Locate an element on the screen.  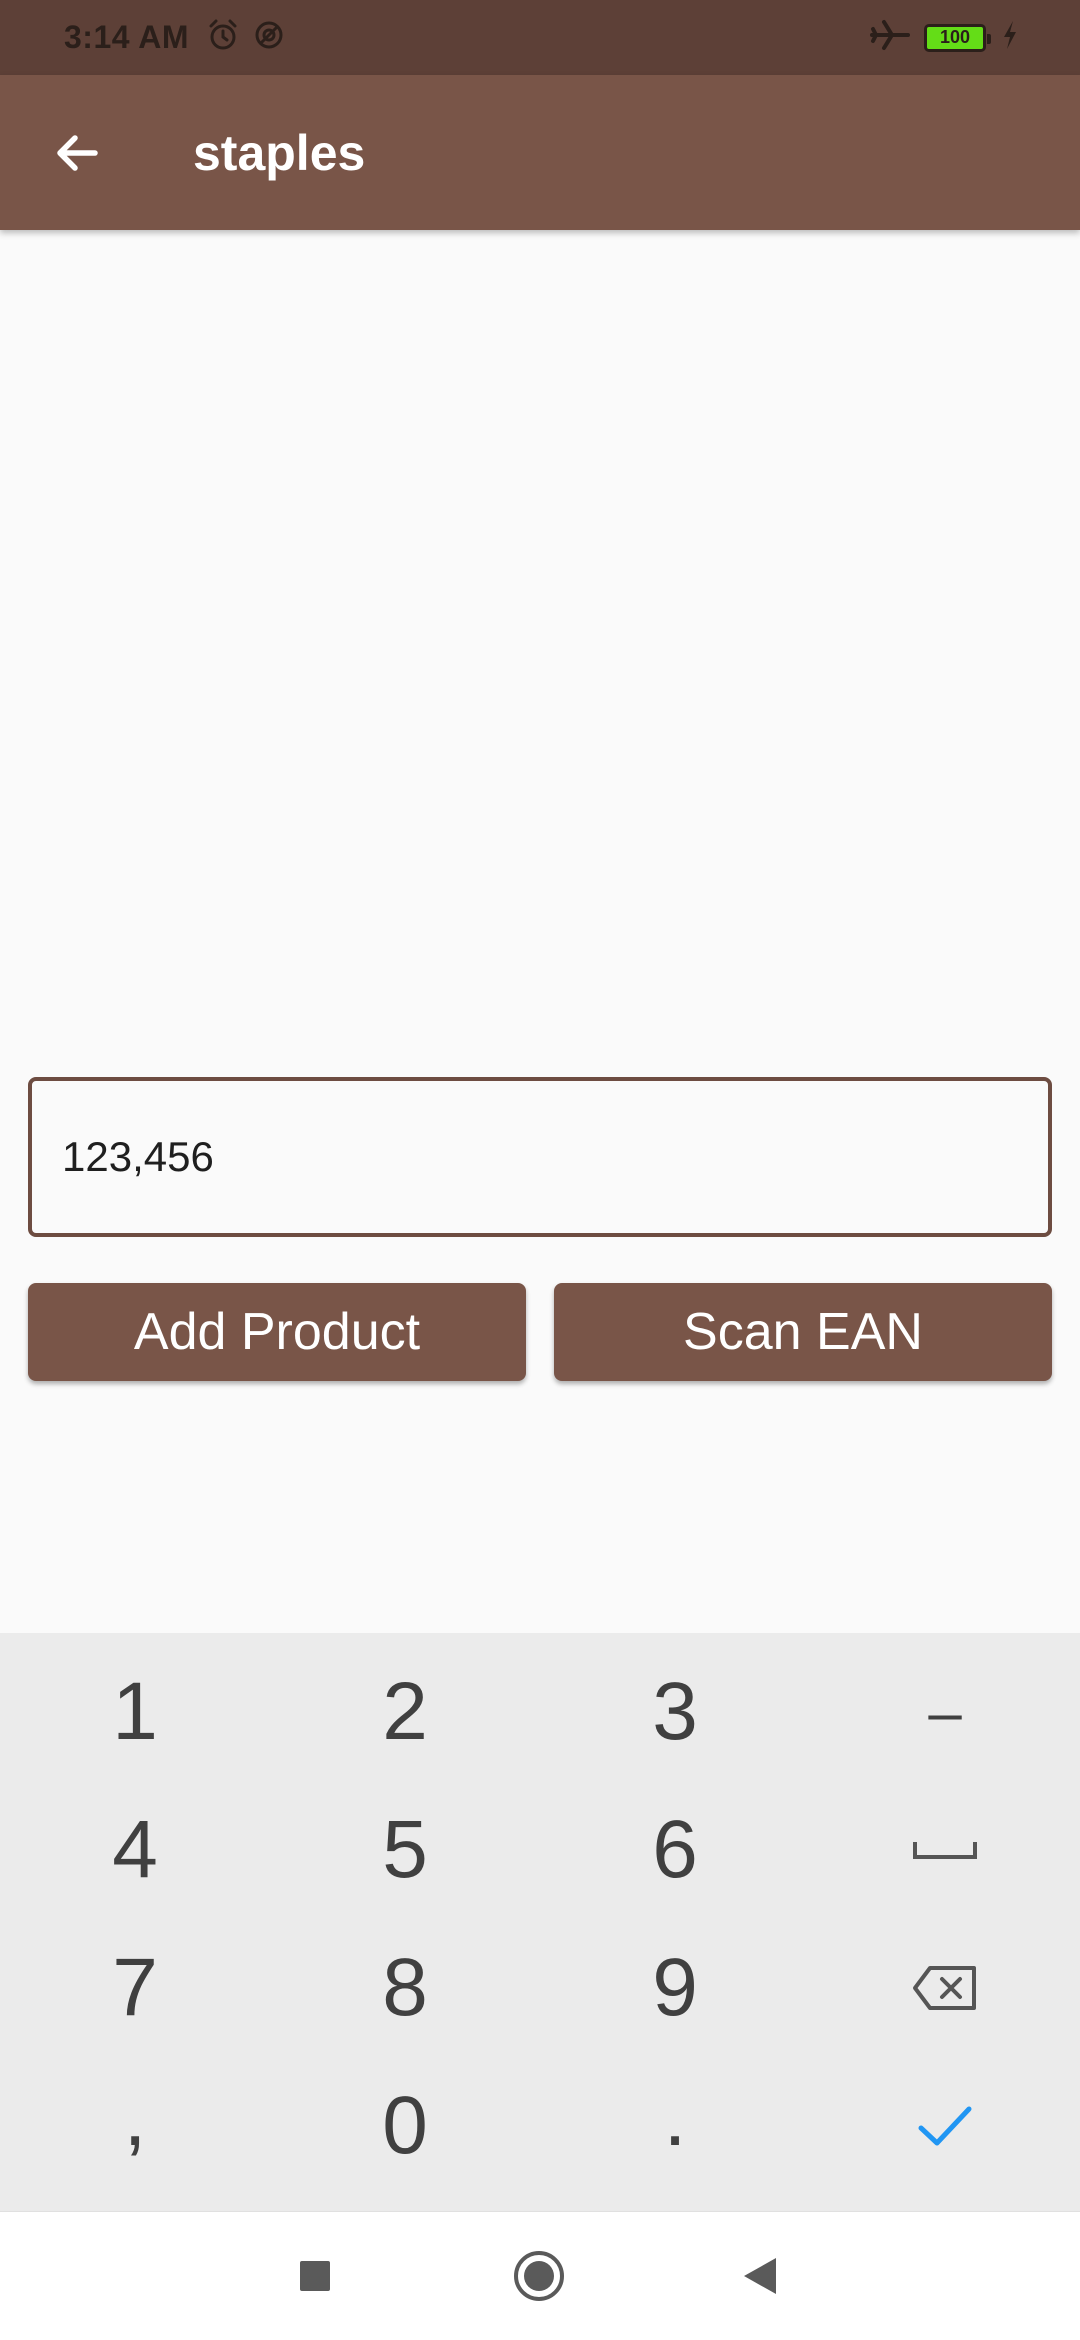
add-product-button: Add Product is located at coordinates (277, 1332).